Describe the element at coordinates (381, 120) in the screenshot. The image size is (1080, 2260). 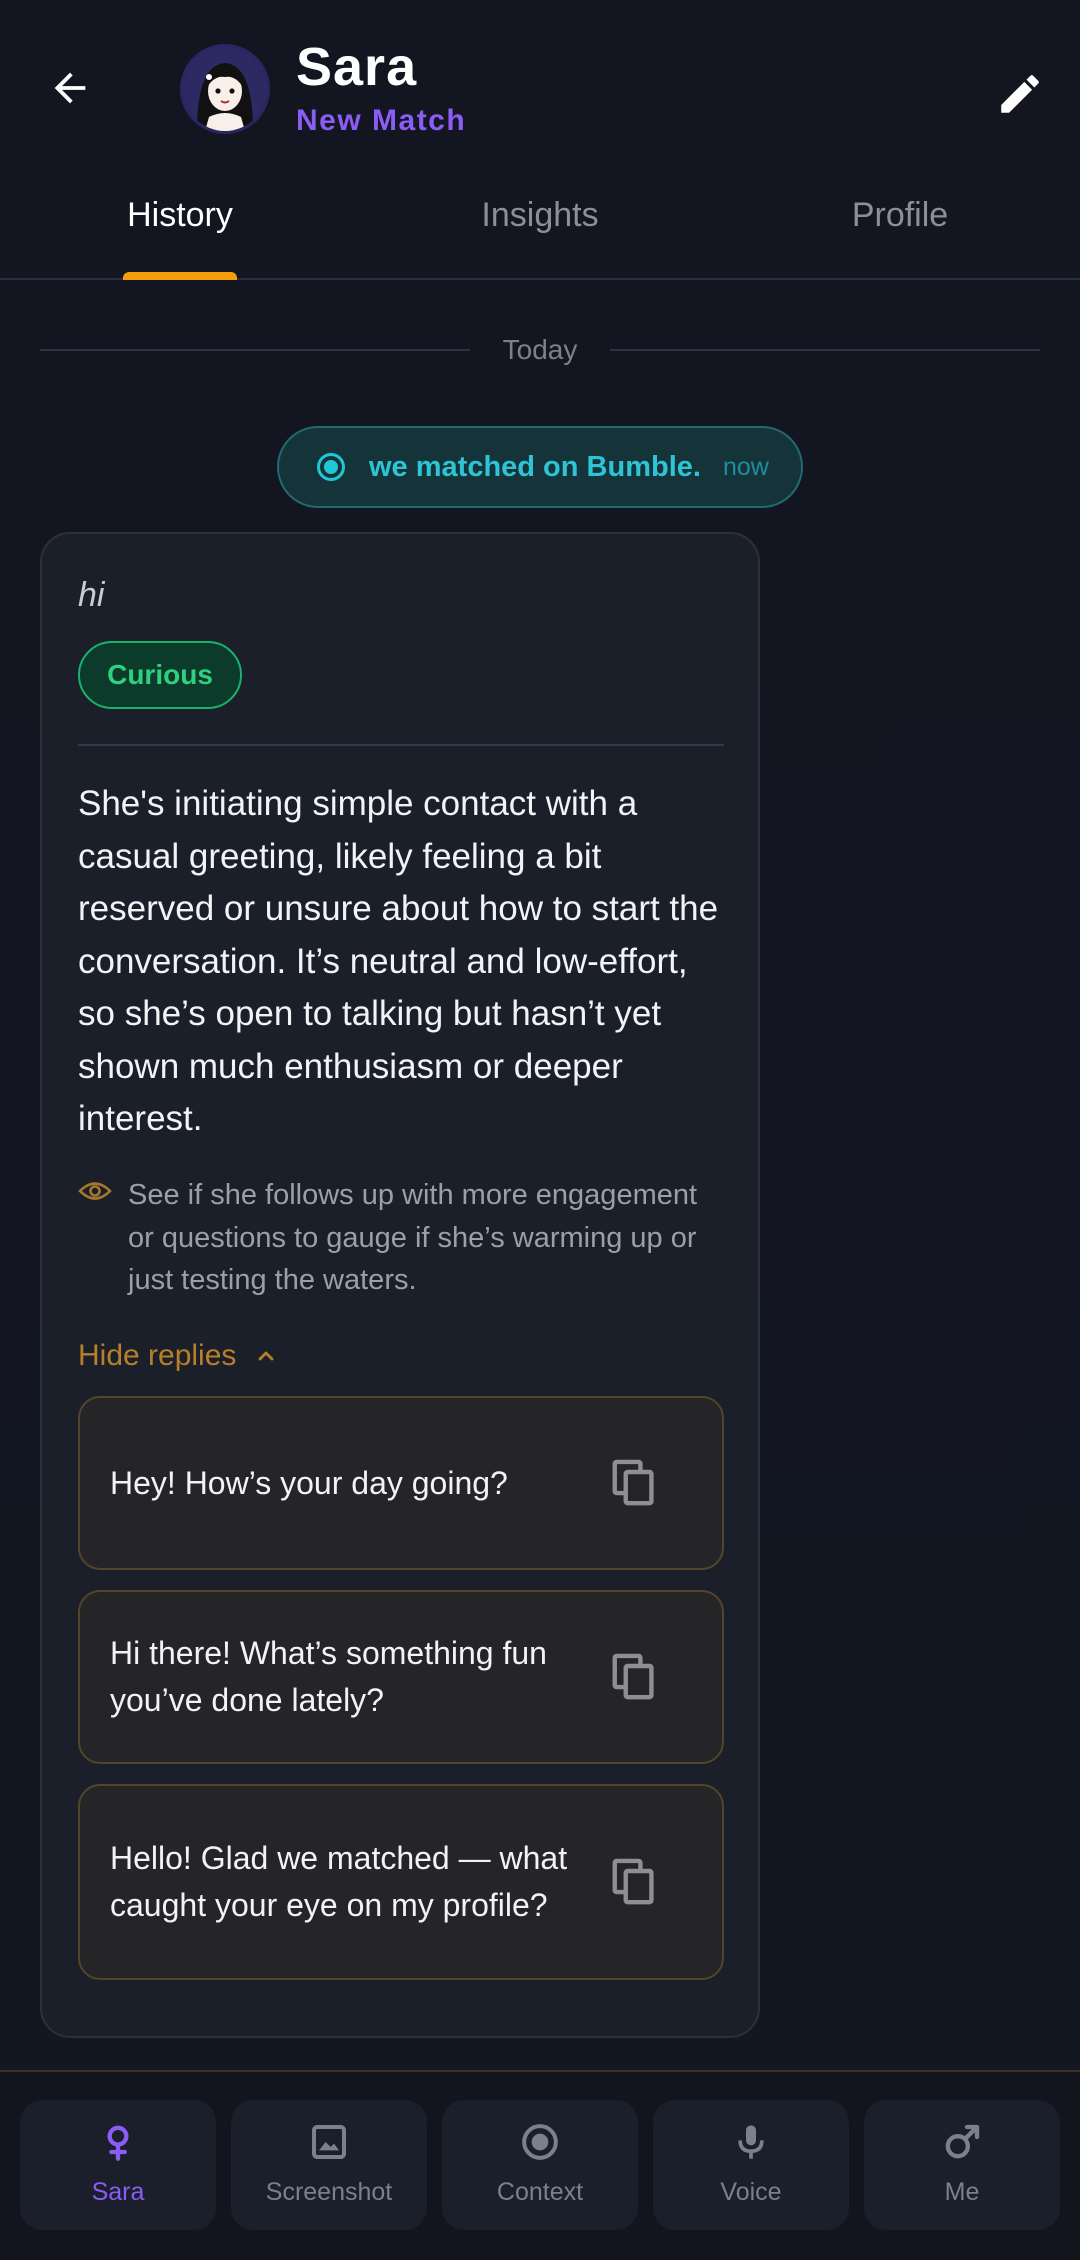
I see `match-status: New Match` at that location.